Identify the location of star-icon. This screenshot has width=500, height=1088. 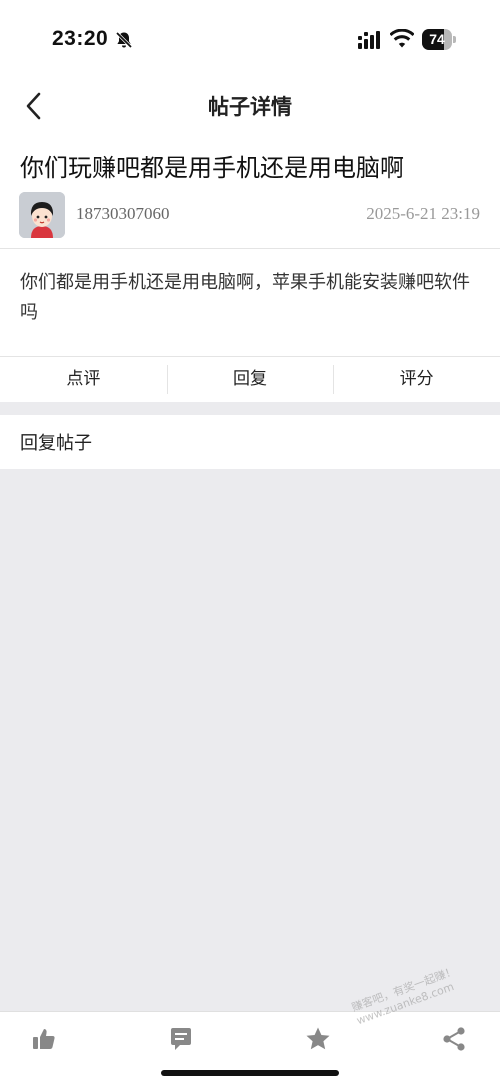
(318, 1039).